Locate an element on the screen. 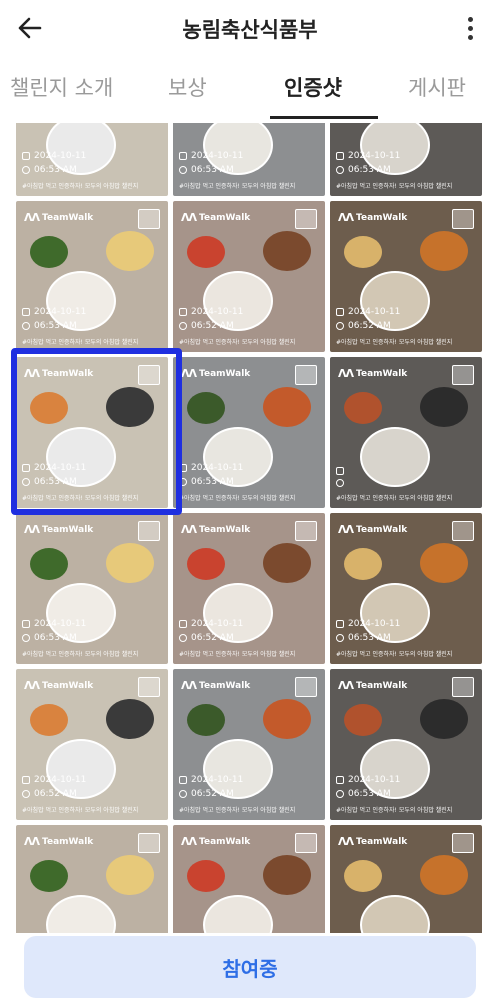  active-tab-indicator is located at coordinates (324, 117).